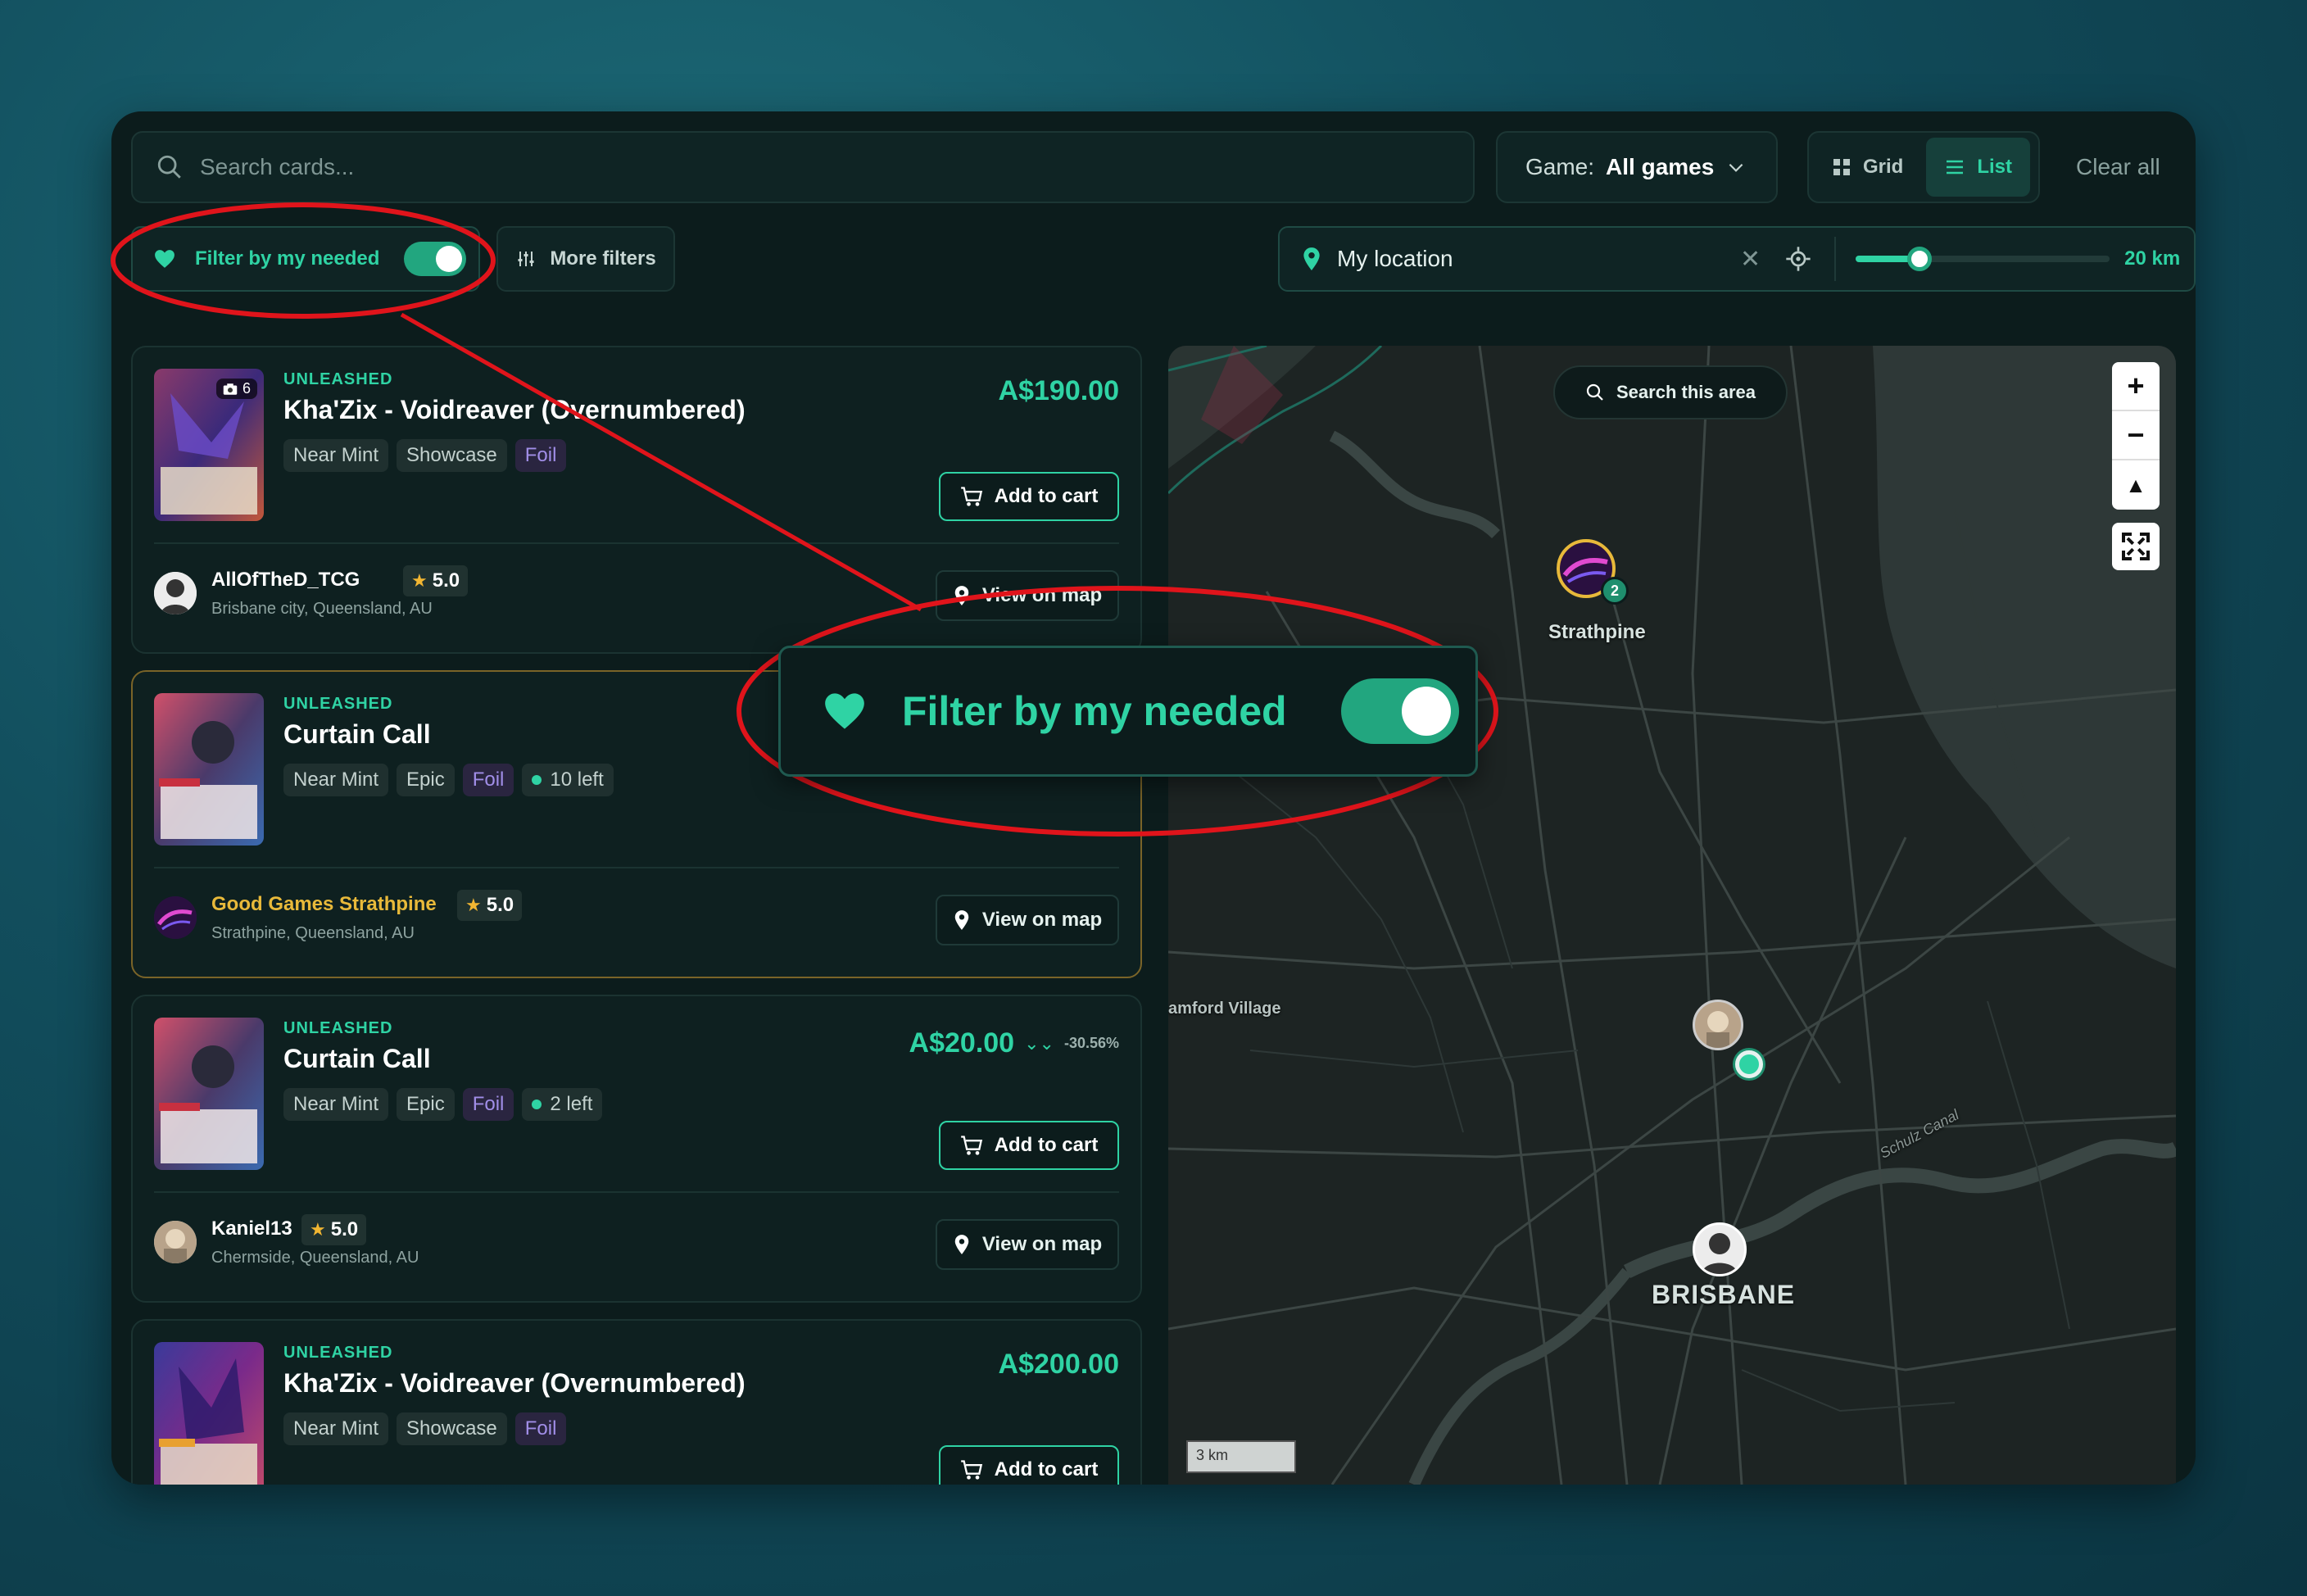 Image resolution: width=2307 pixels, height=1596 pixels. What do you see at coordinates (1978, 167) in the screenshot?
I see `list-view-button: List` at bounding box center [1978, 167].